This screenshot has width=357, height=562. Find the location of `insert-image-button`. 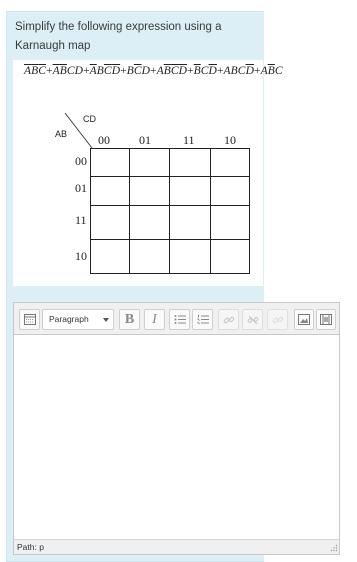

insert-image-button is located at coordinates (304, 319).